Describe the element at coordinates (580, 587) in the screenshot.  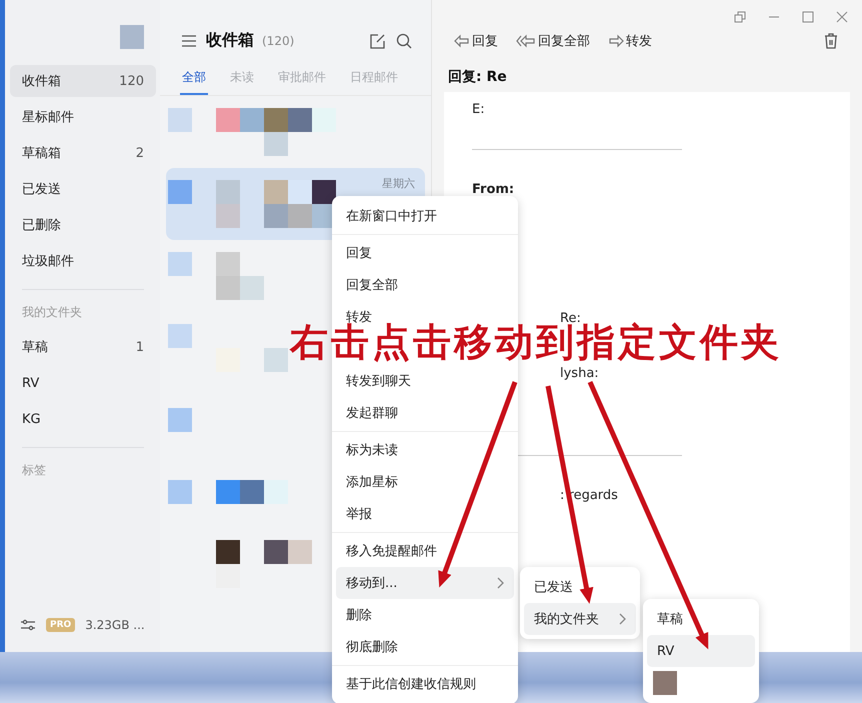
I see `menu-item: 已发送` at that location.